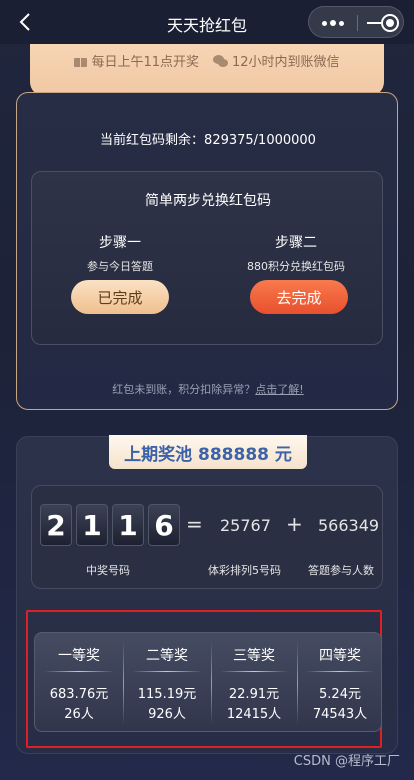  Describe the element at coordinates (296, 243) in the screenshot. I see `step-two-name: 步骤二` at that location.